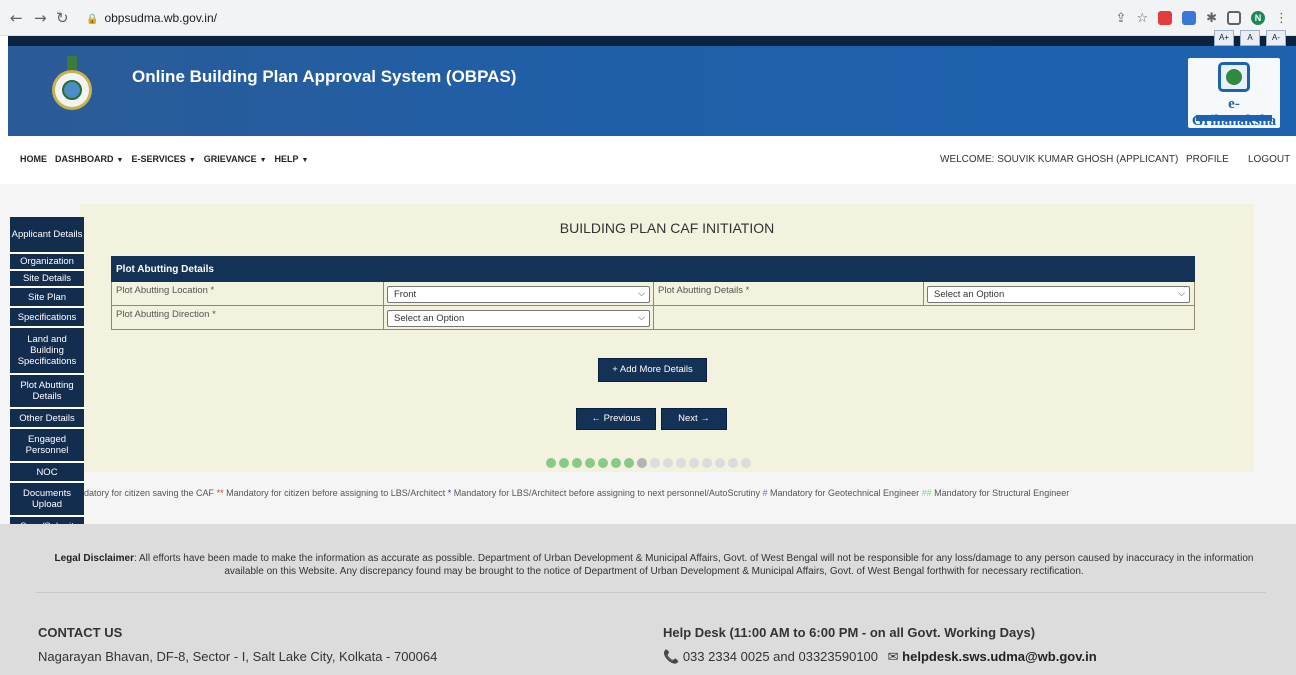 This screenshot has width=1296, height=675. Describe the element at coordinates (47, 392) in the screenshot. I see `sidebar-item-plot-abutting-details: Plot Abutting Details` at that location.